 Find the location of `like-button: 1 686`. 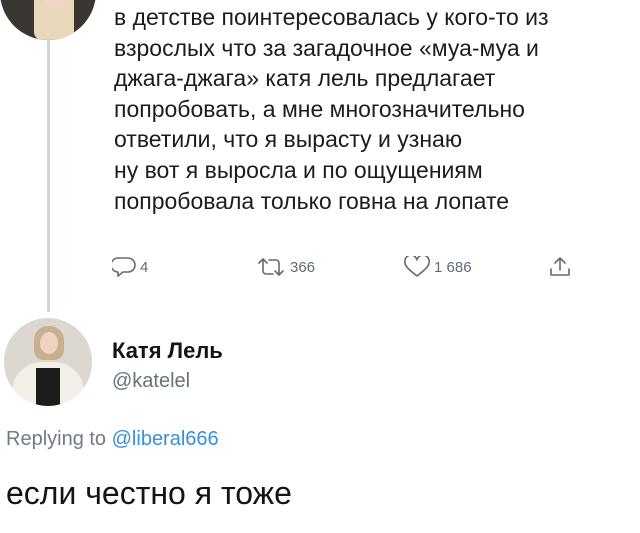

like-button: 1 686 is located at coordinates (438, 267).